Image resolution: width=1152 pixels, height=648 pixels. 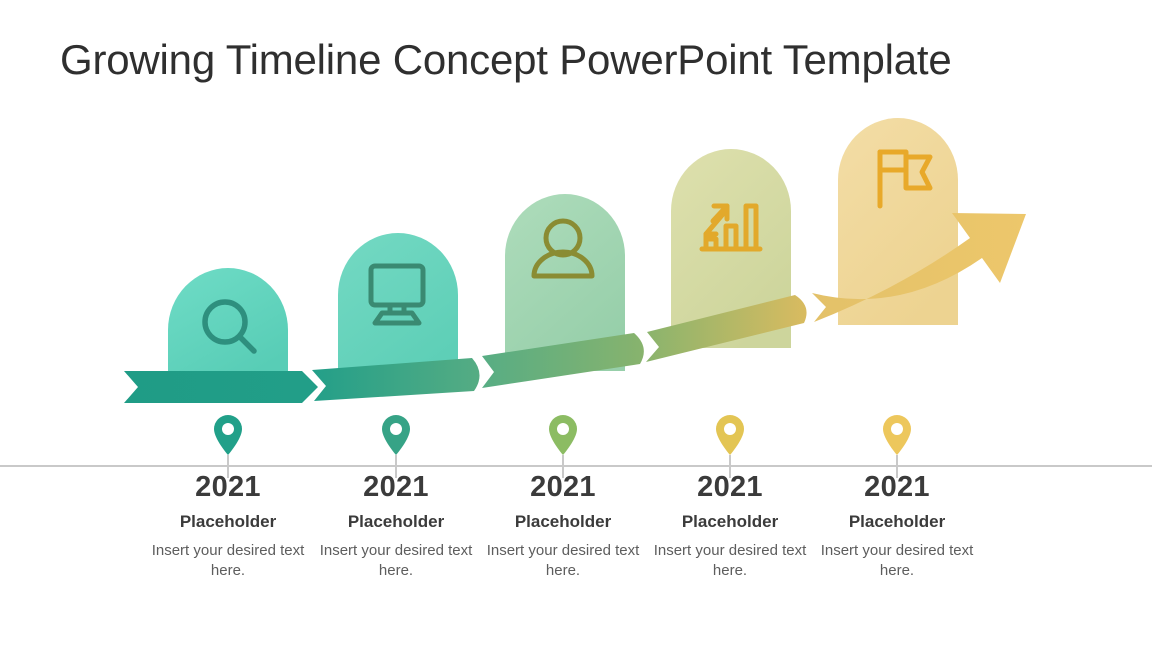 I want to click on step-year-2: 2021, so click(x=396, y=487).